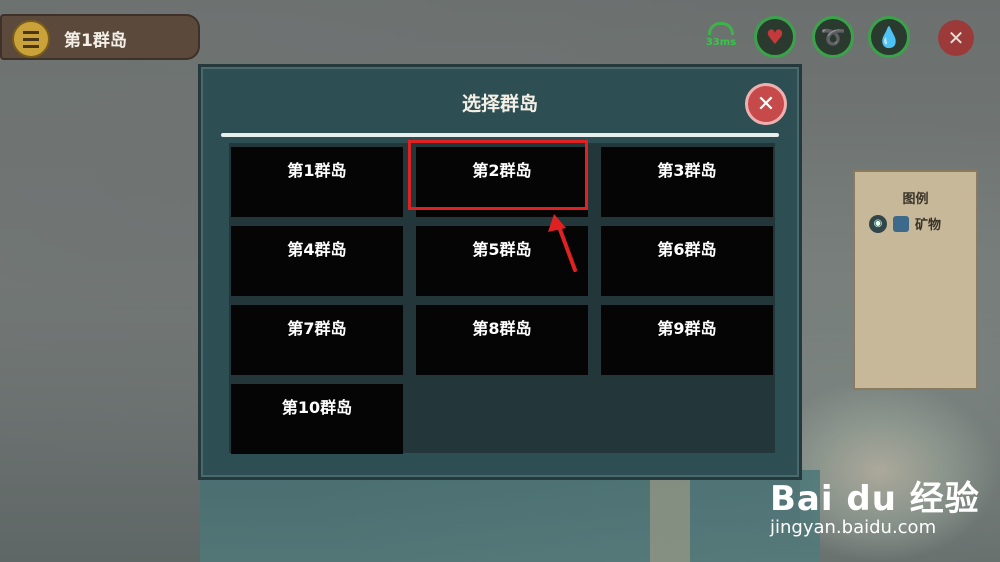  I want to click on dialog-close-button: ✕, so click(766, 104).